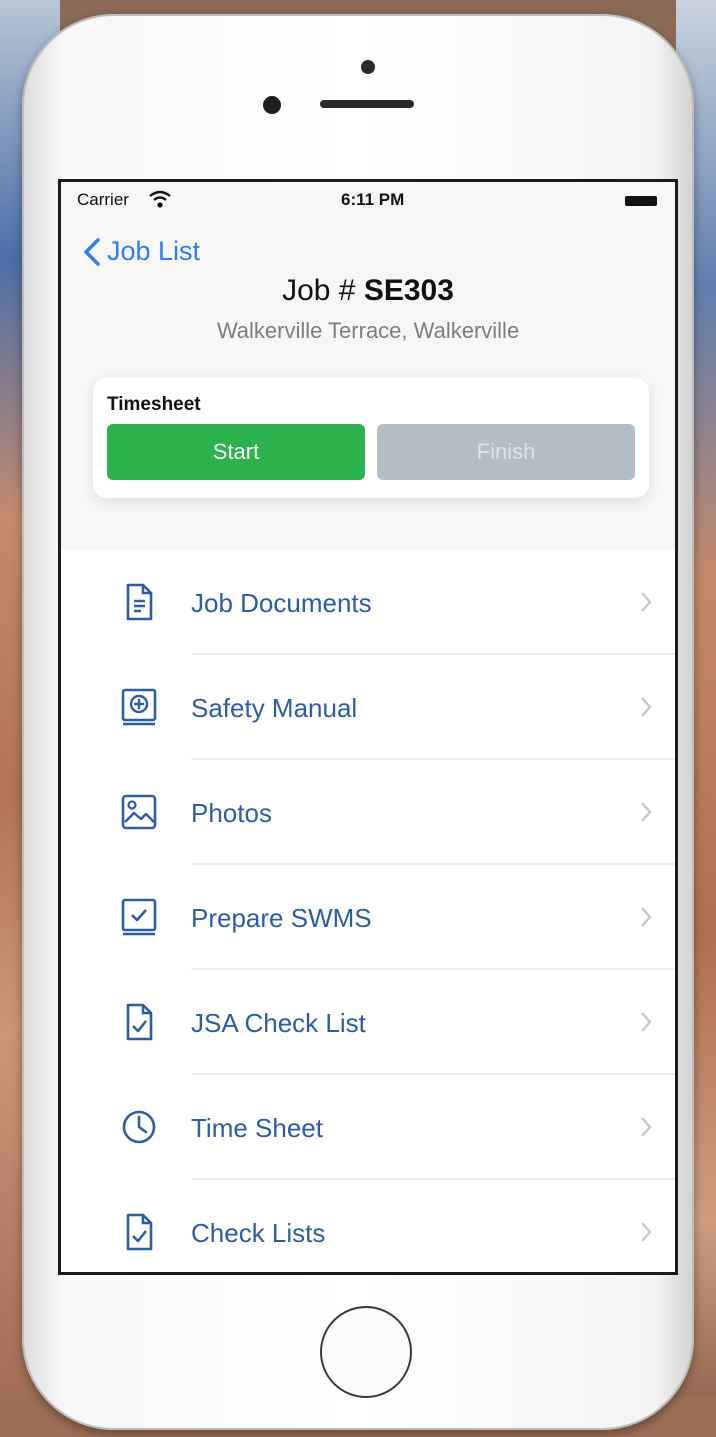 Image resolution: width=716 pixels, height=1437 pixels. I want to click on page-title: Job # SE303, so click(368, 291).